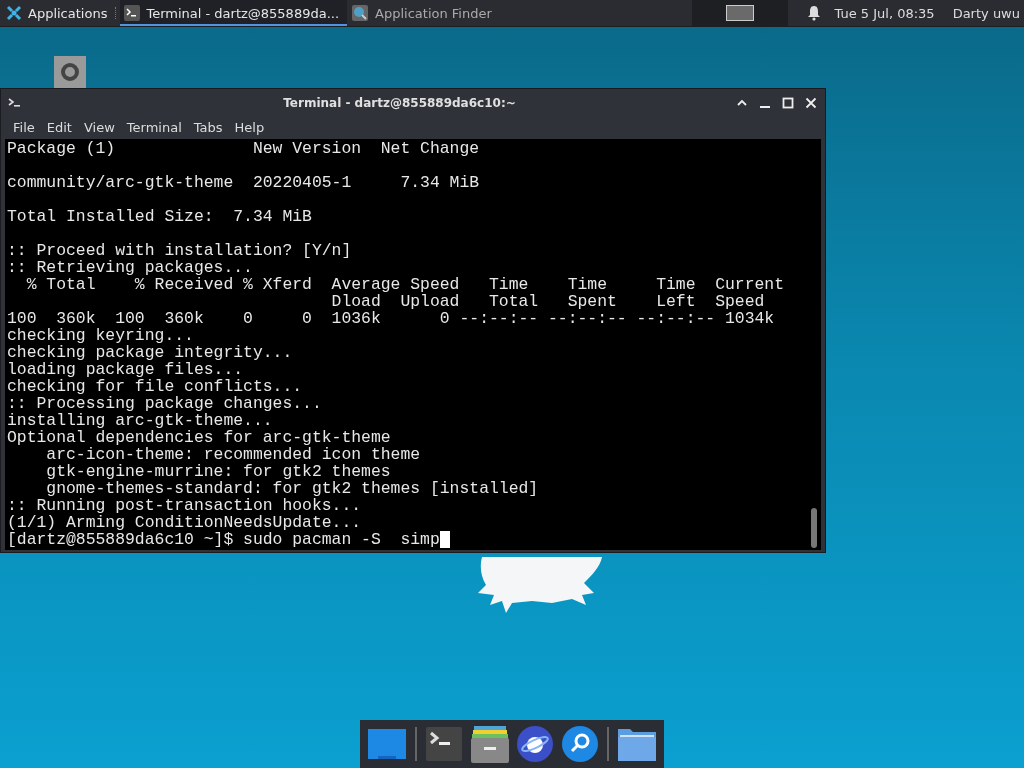 This screenshot has height=768, width=1024. I want to click on close-button, so click(811, 102).